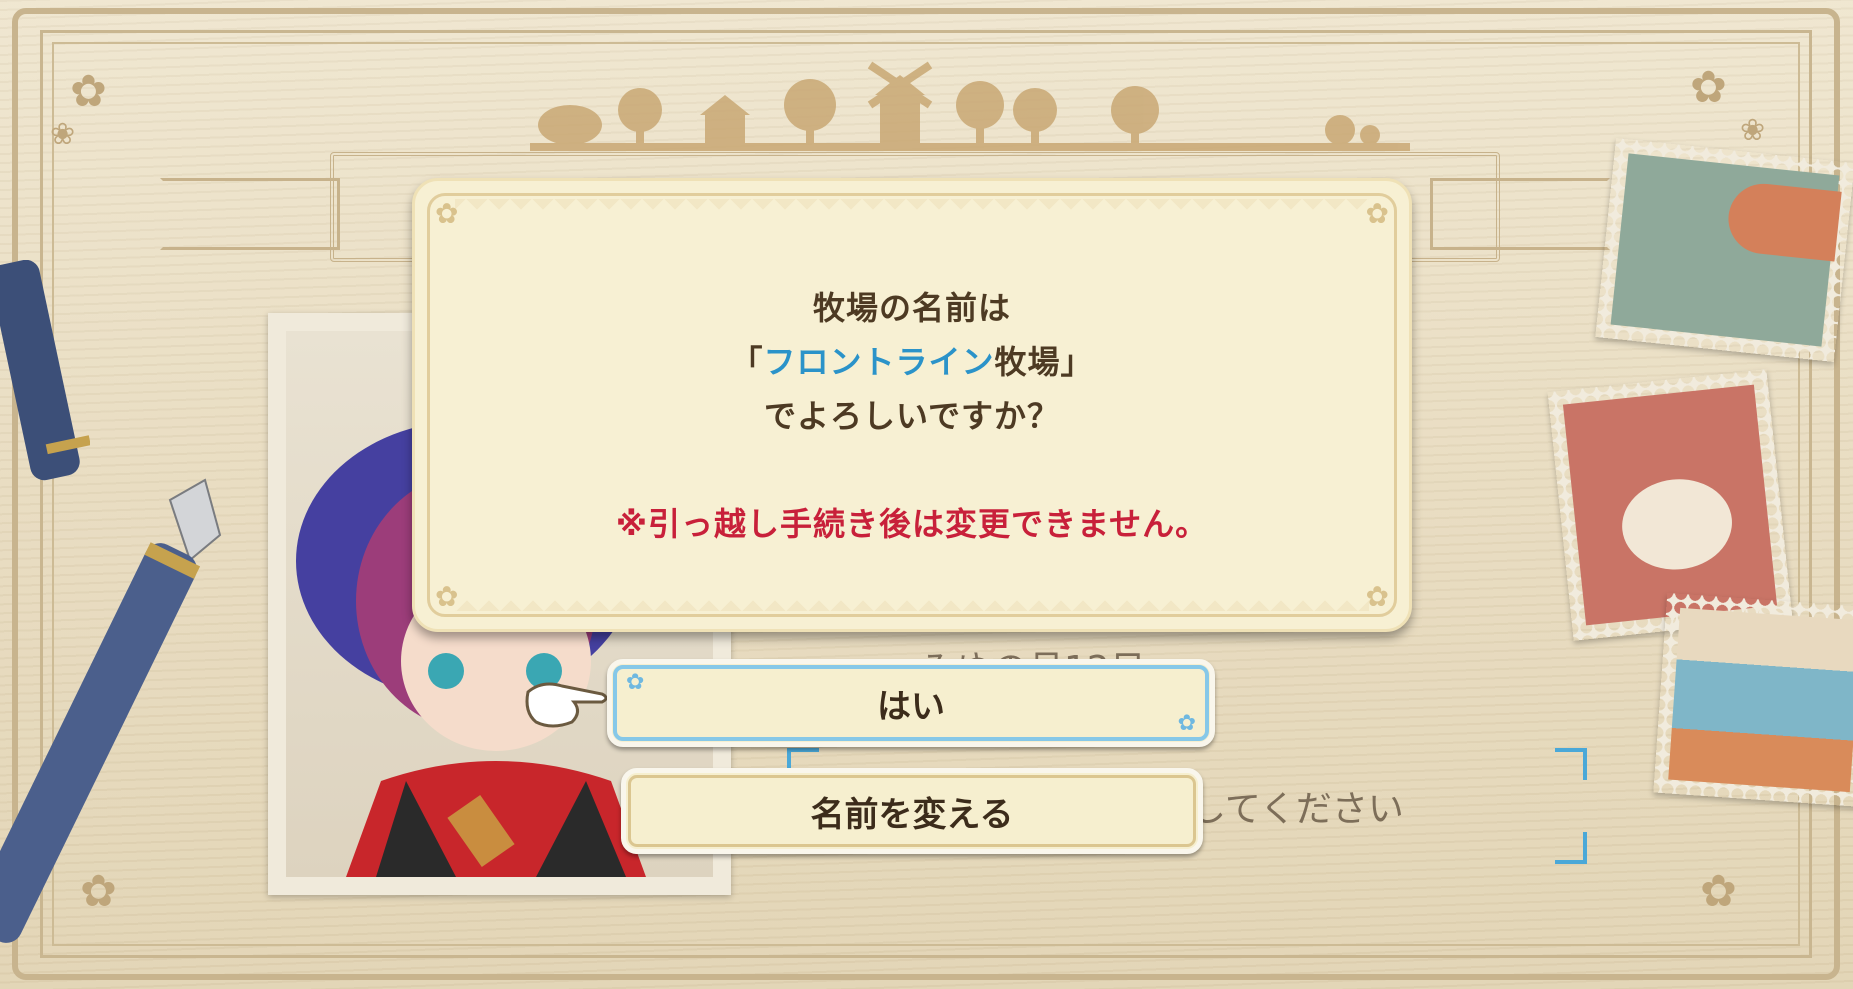 Image resolution: width=1853 pixels, height=989 pixels. What do you see at coordinates (1724, 250) in the screenshot?
I see `stamp-windmill` at bounding box center [1724, 250].